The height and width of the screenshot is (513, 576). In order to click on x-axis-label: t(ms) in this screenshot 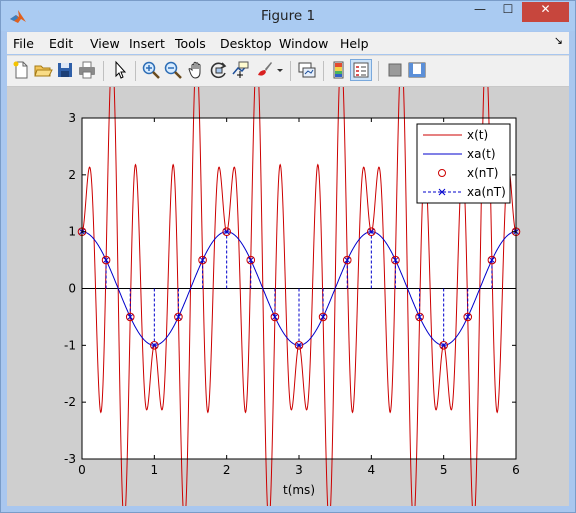, I will do `click(299, 490)`.